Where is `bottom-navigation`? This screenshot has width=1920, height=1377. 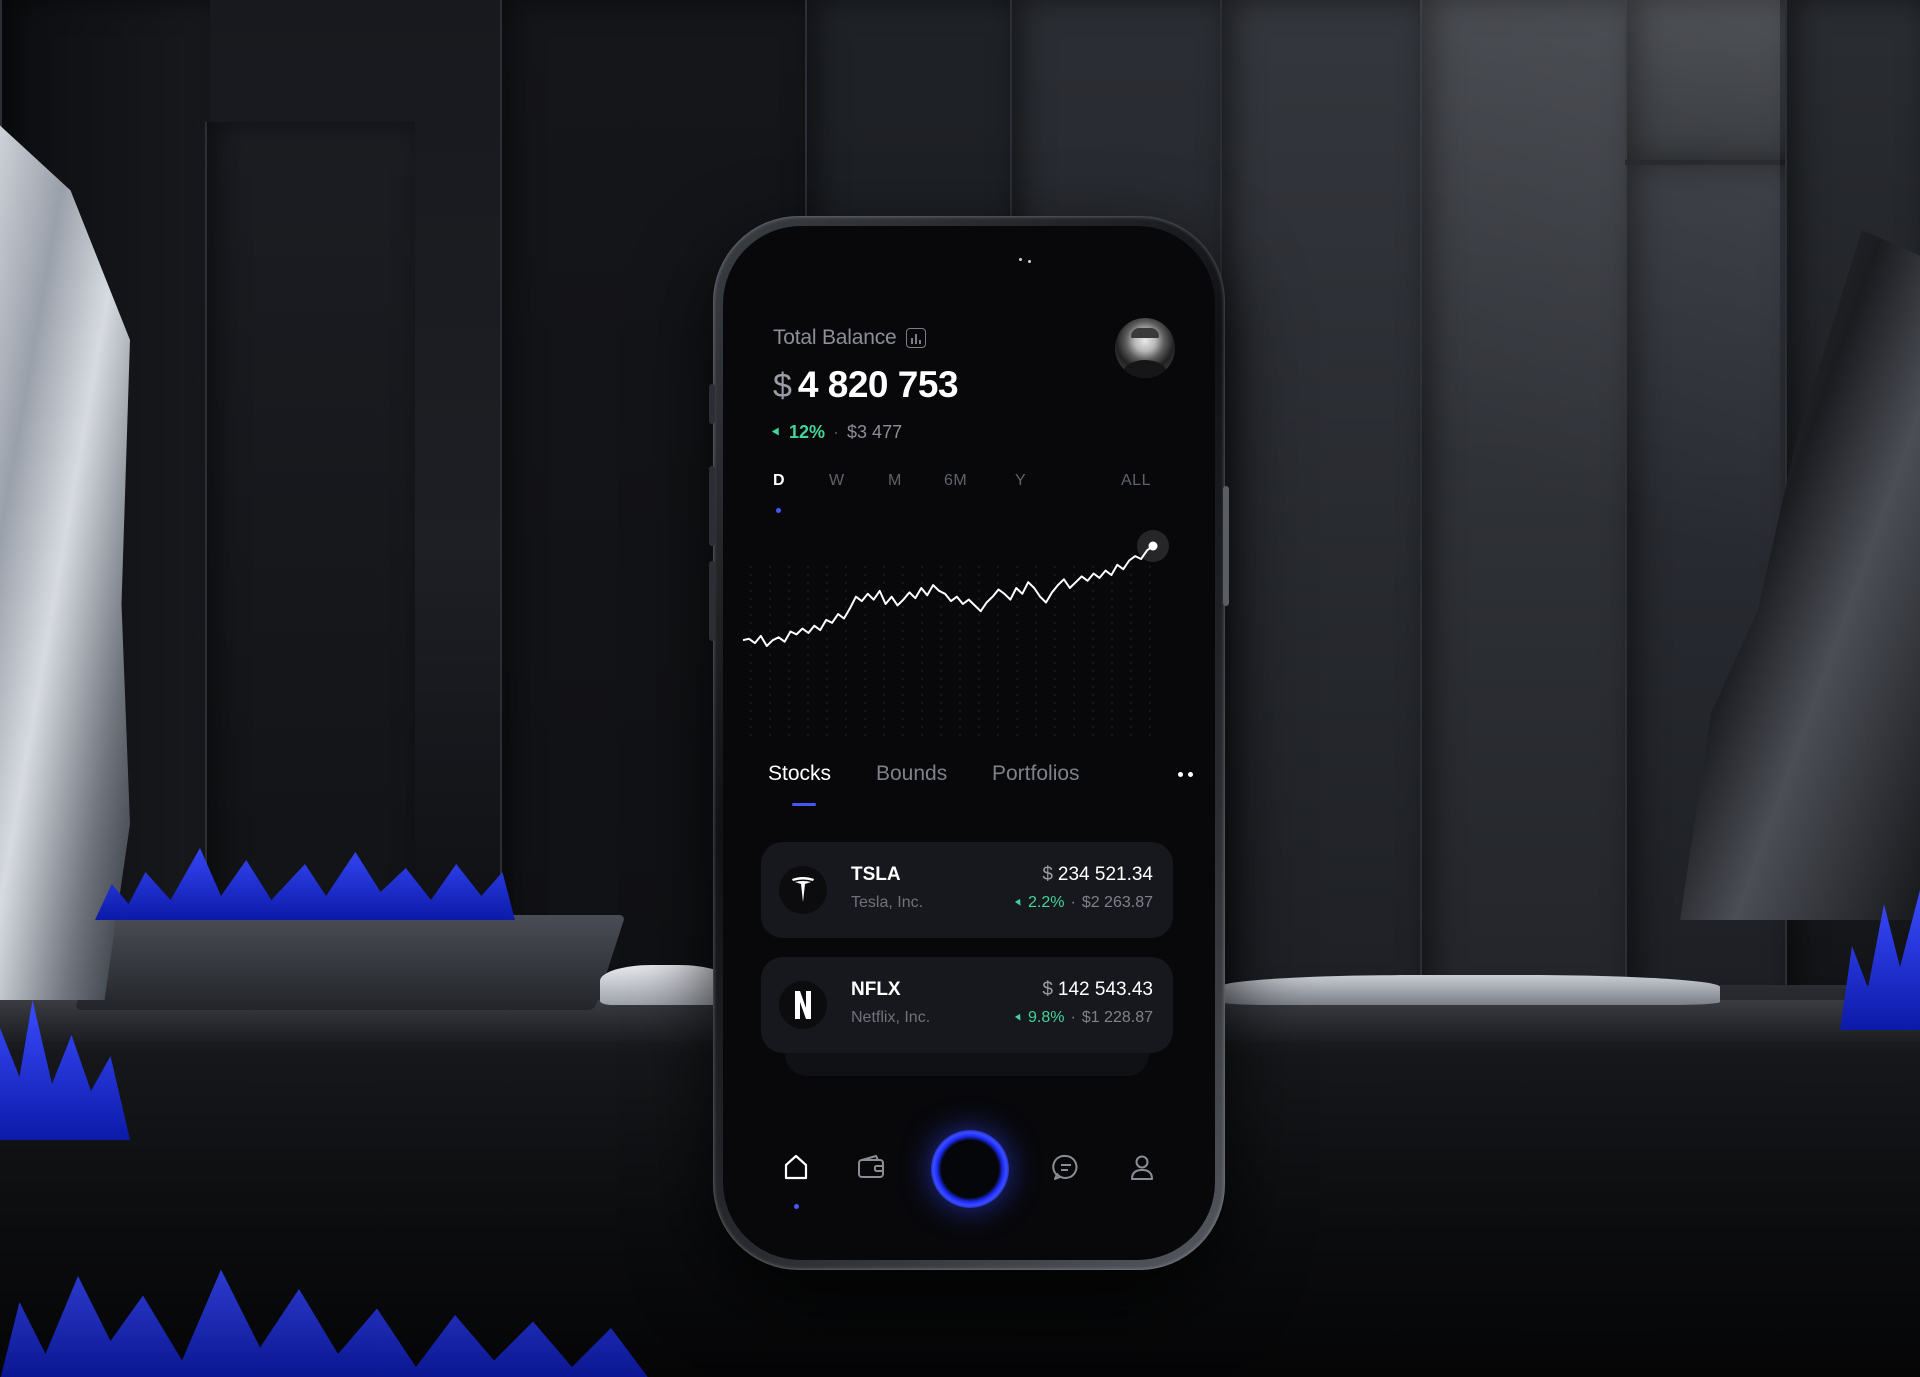
bottom-navigation is located at coordinates (969, 1166).